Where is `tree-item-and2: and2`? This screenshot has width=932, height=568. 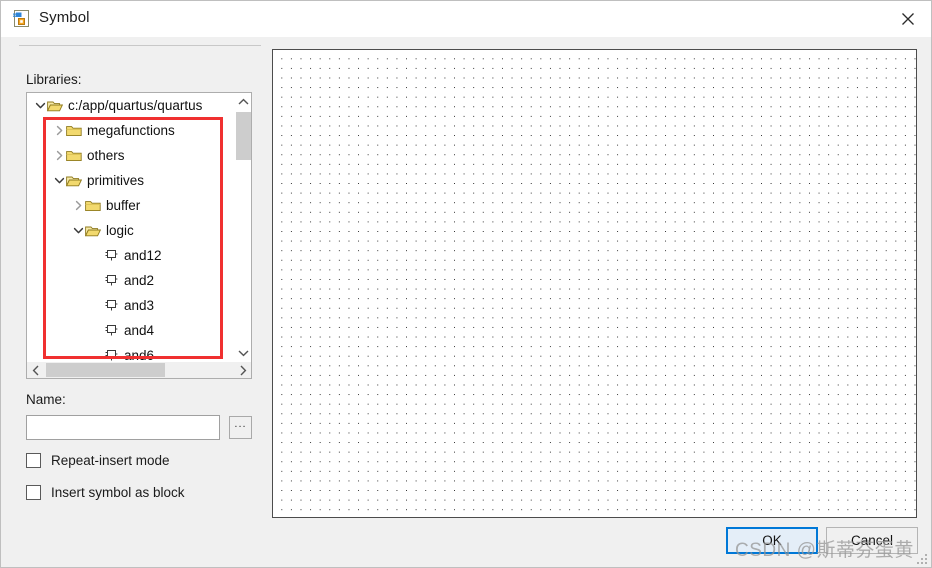 tree-item-and2: and2 is located at coordinates (131, 280).